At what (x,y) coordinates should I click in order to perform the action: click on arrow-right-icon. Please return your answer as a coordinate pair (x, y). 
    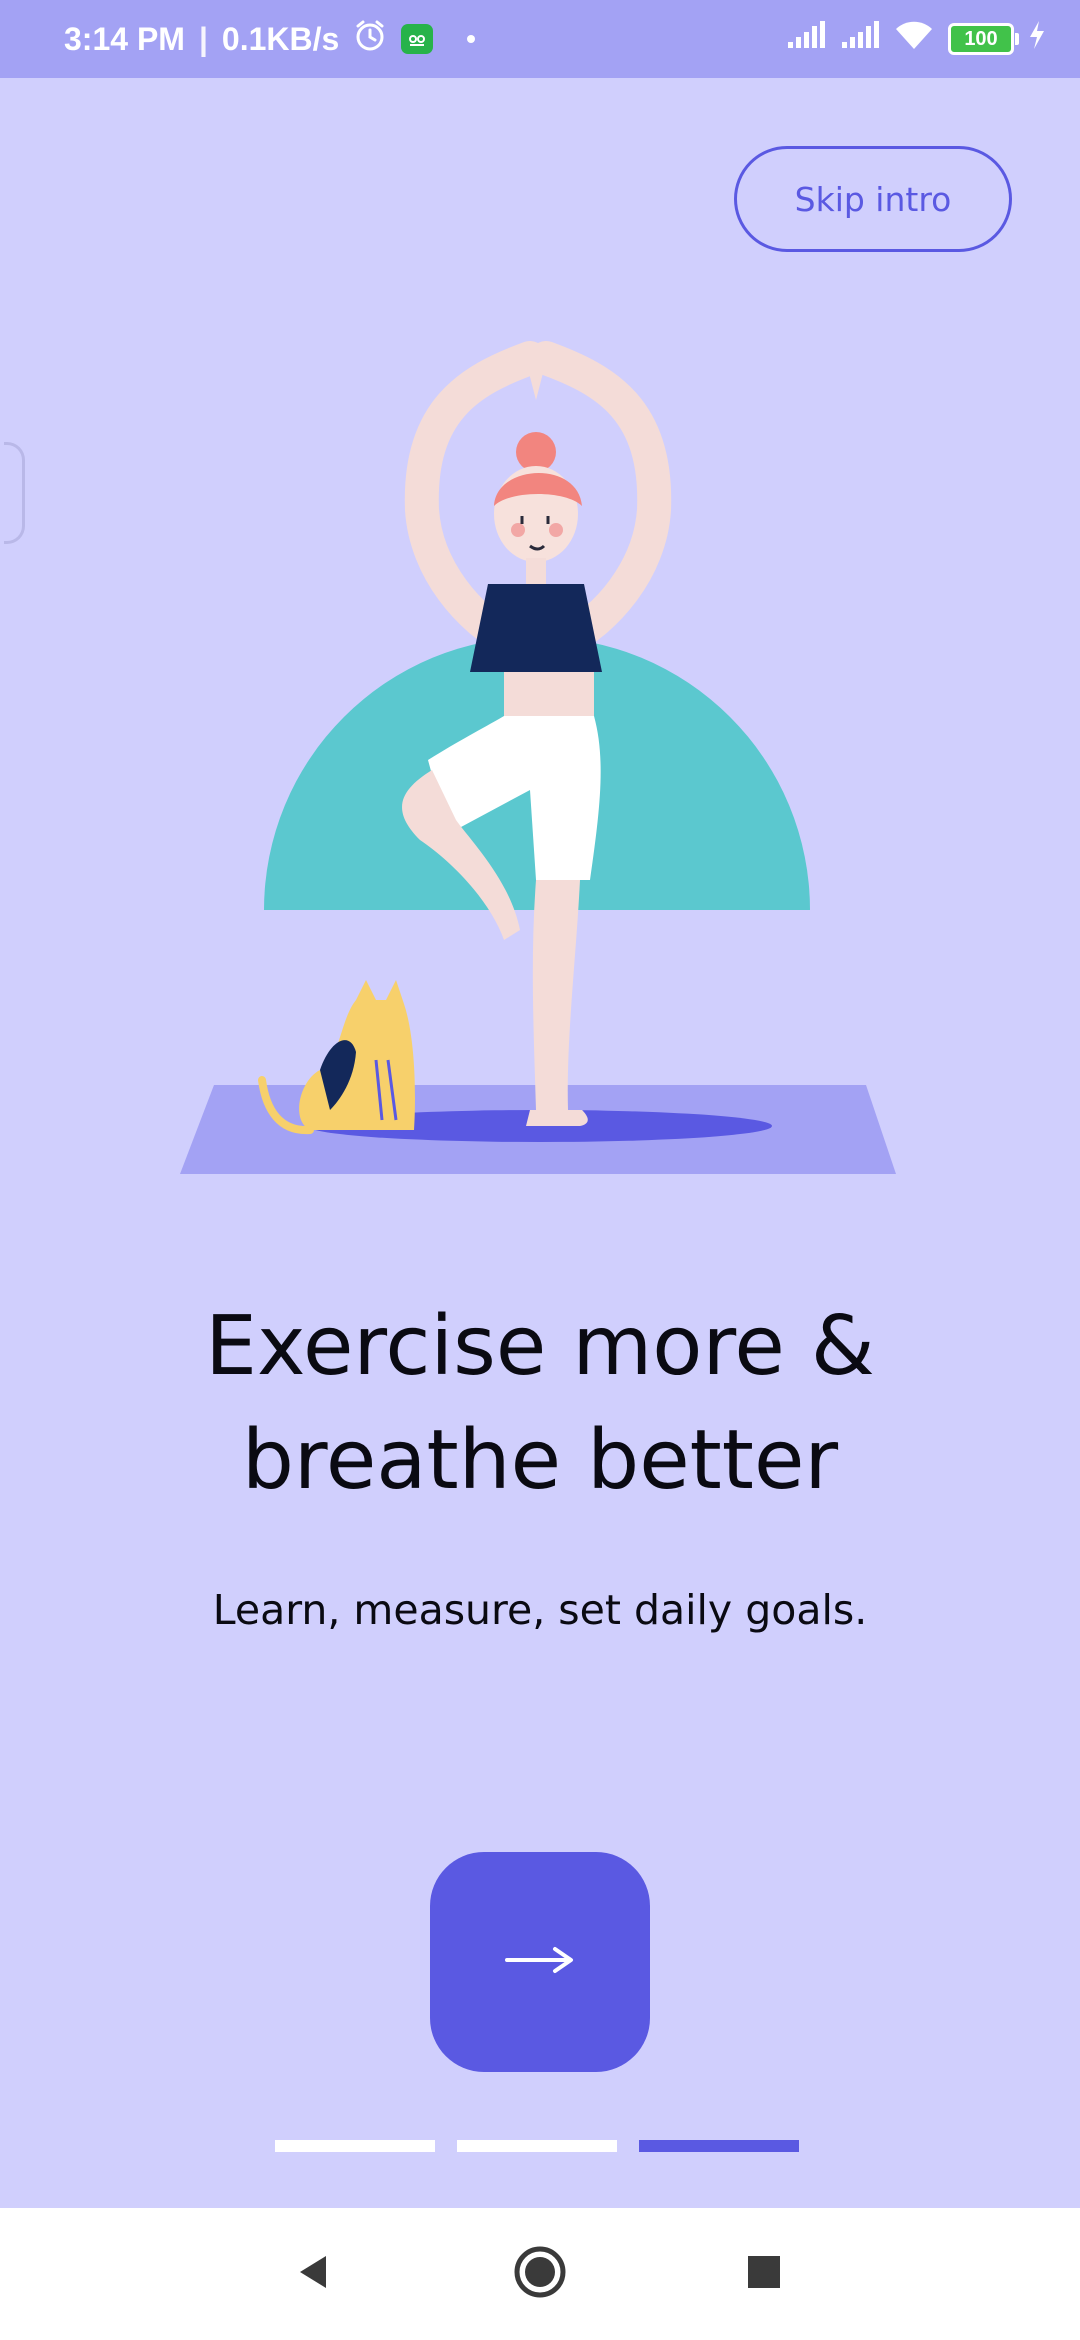
    Looking at the image, I should click on (540, 1962).